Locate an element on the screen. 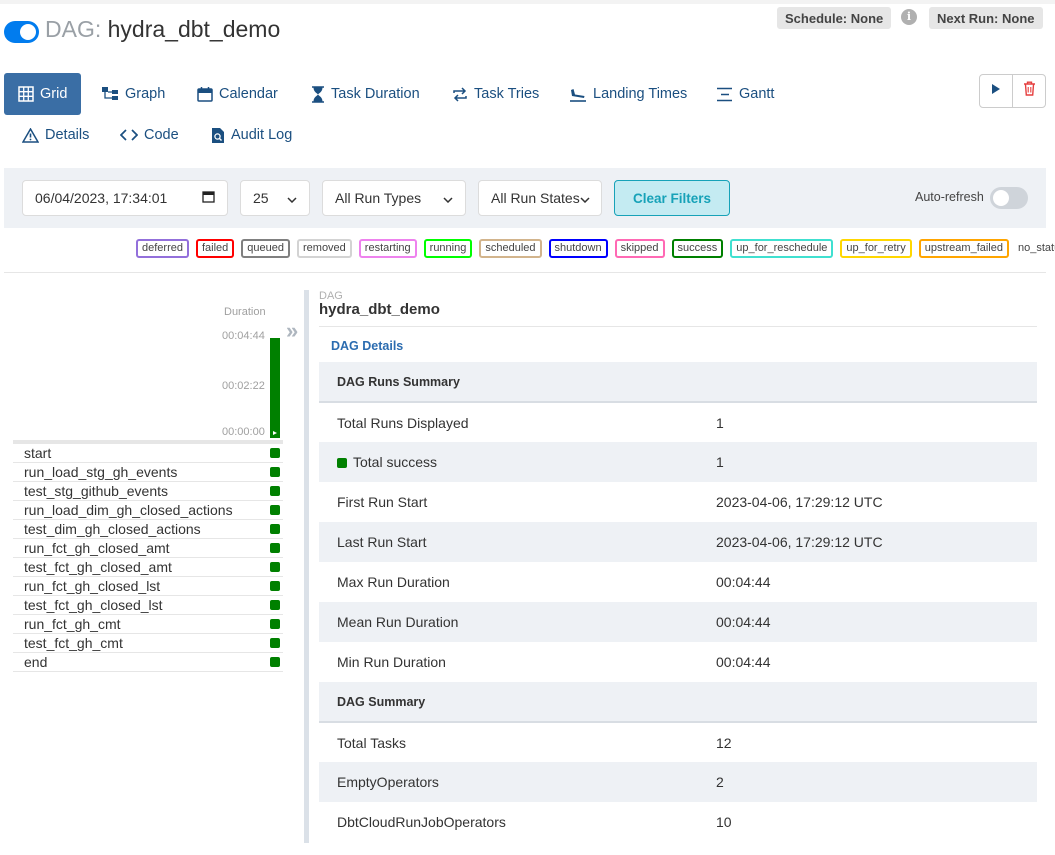  legend-up-for-reschedule: up_for_reschedule is located at coordinates (782, 248).